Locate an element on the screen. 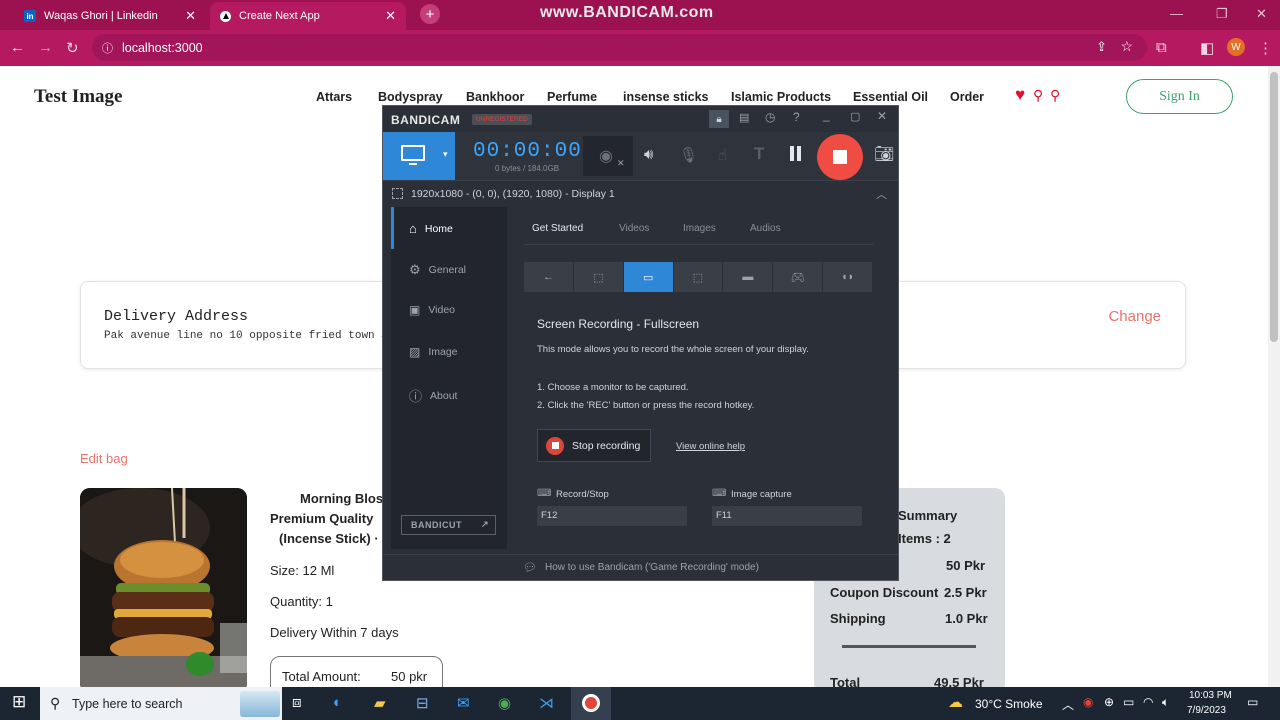 The width and height of the screenshot is (1280, 720). nav-attars: Attars is located at coordinates (334, 97).